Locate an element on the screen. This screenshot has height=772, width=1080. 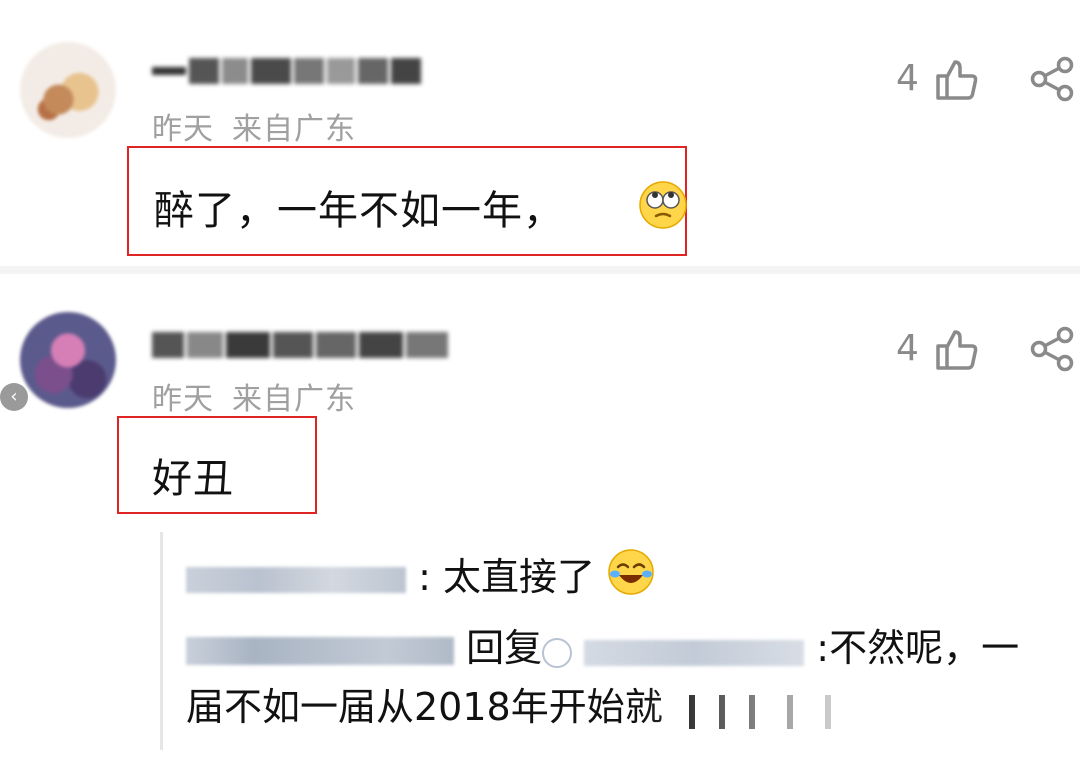
comment-text: 醉了，一年不如一年， is located at coordinates (359, 207).